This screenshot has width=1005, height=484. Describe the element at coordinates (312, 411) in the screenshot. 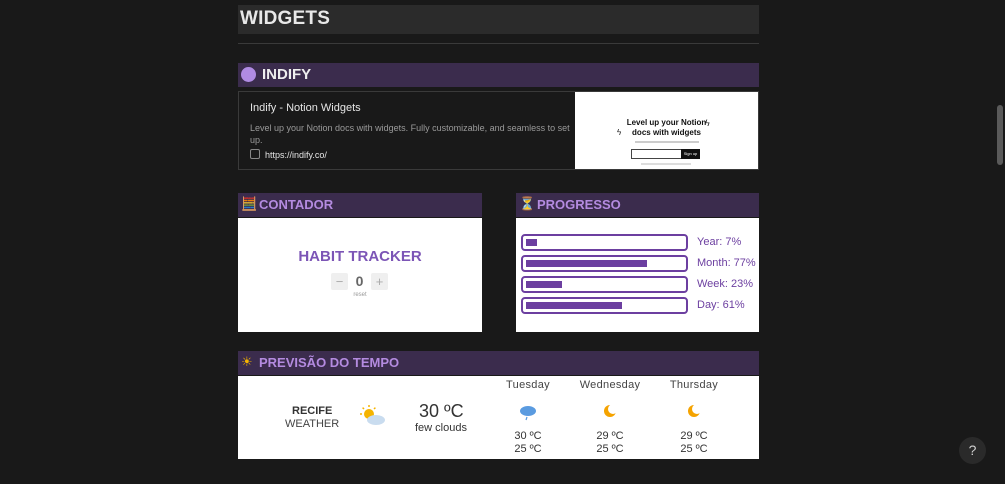

I see `weather-city: RECIFE` at that location.